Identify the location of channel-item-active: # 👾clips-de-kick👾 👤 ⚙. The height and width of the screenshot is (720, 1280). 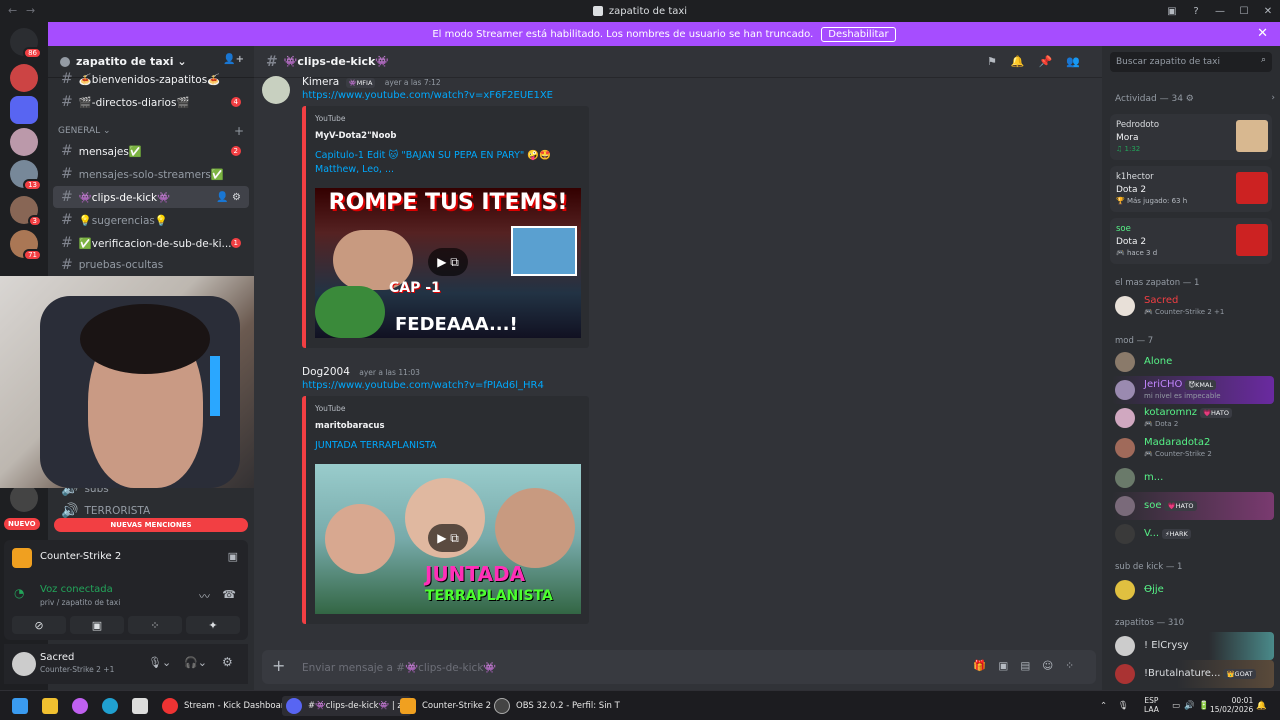
(151, 197).